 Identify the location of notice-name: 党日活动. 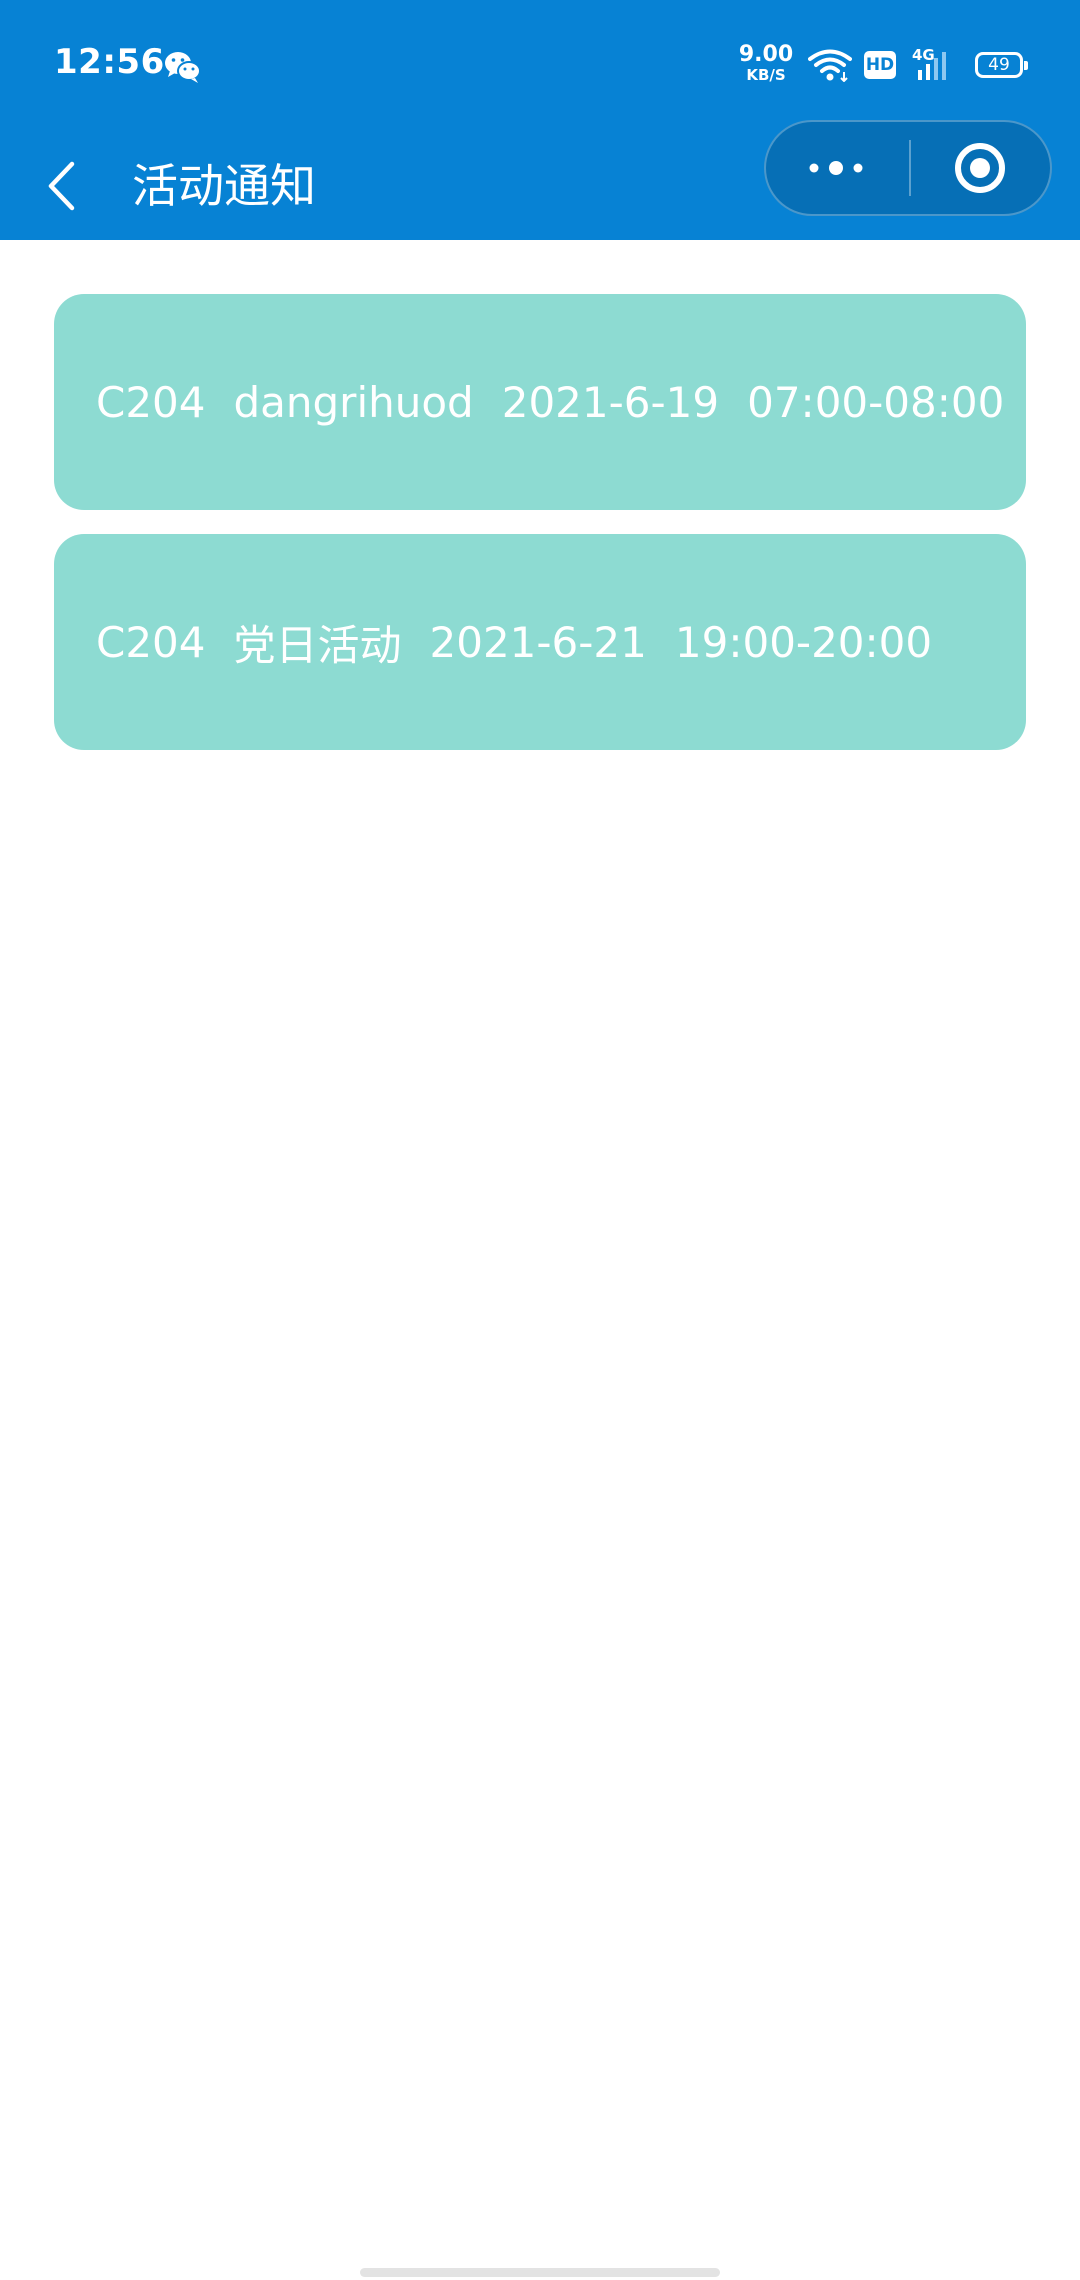
(317, 645).